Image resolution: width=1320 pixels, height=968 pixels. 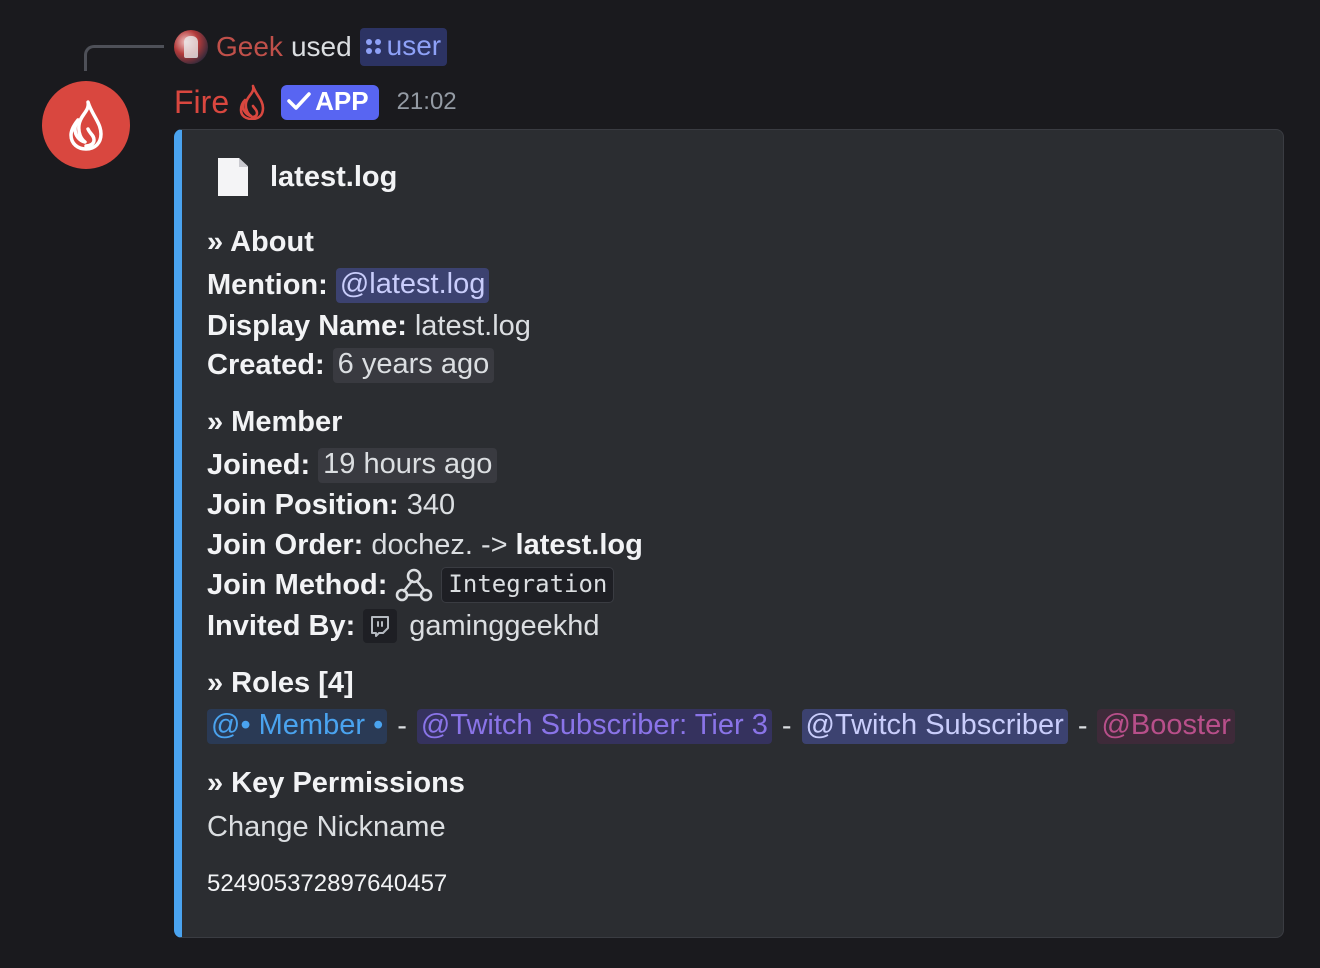 What do you see at coordinates (373, 46) in the screenshot?
I see `slash-command-icon` at bounding box center [373, 46].